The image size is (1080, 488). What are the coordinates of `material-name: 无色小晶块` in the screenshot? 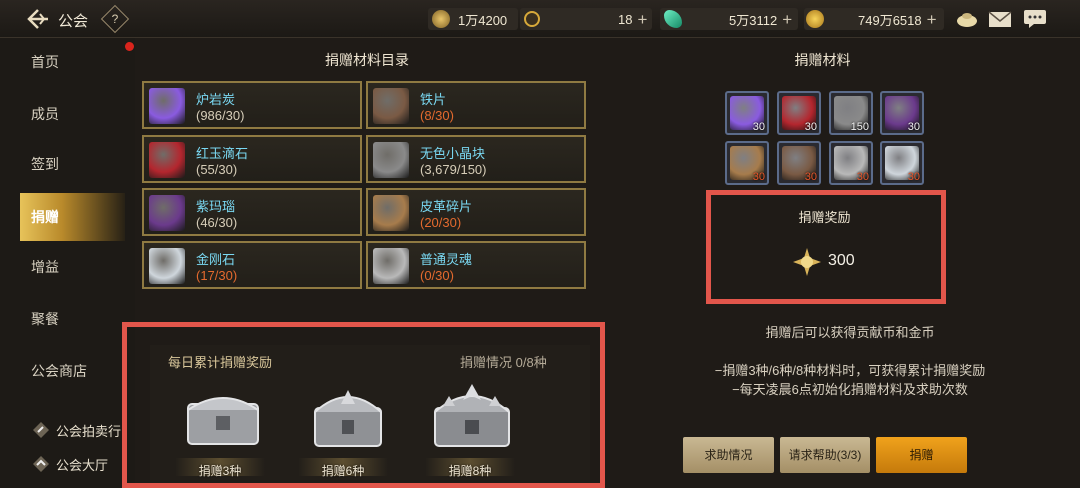 It's located at (453, 153).